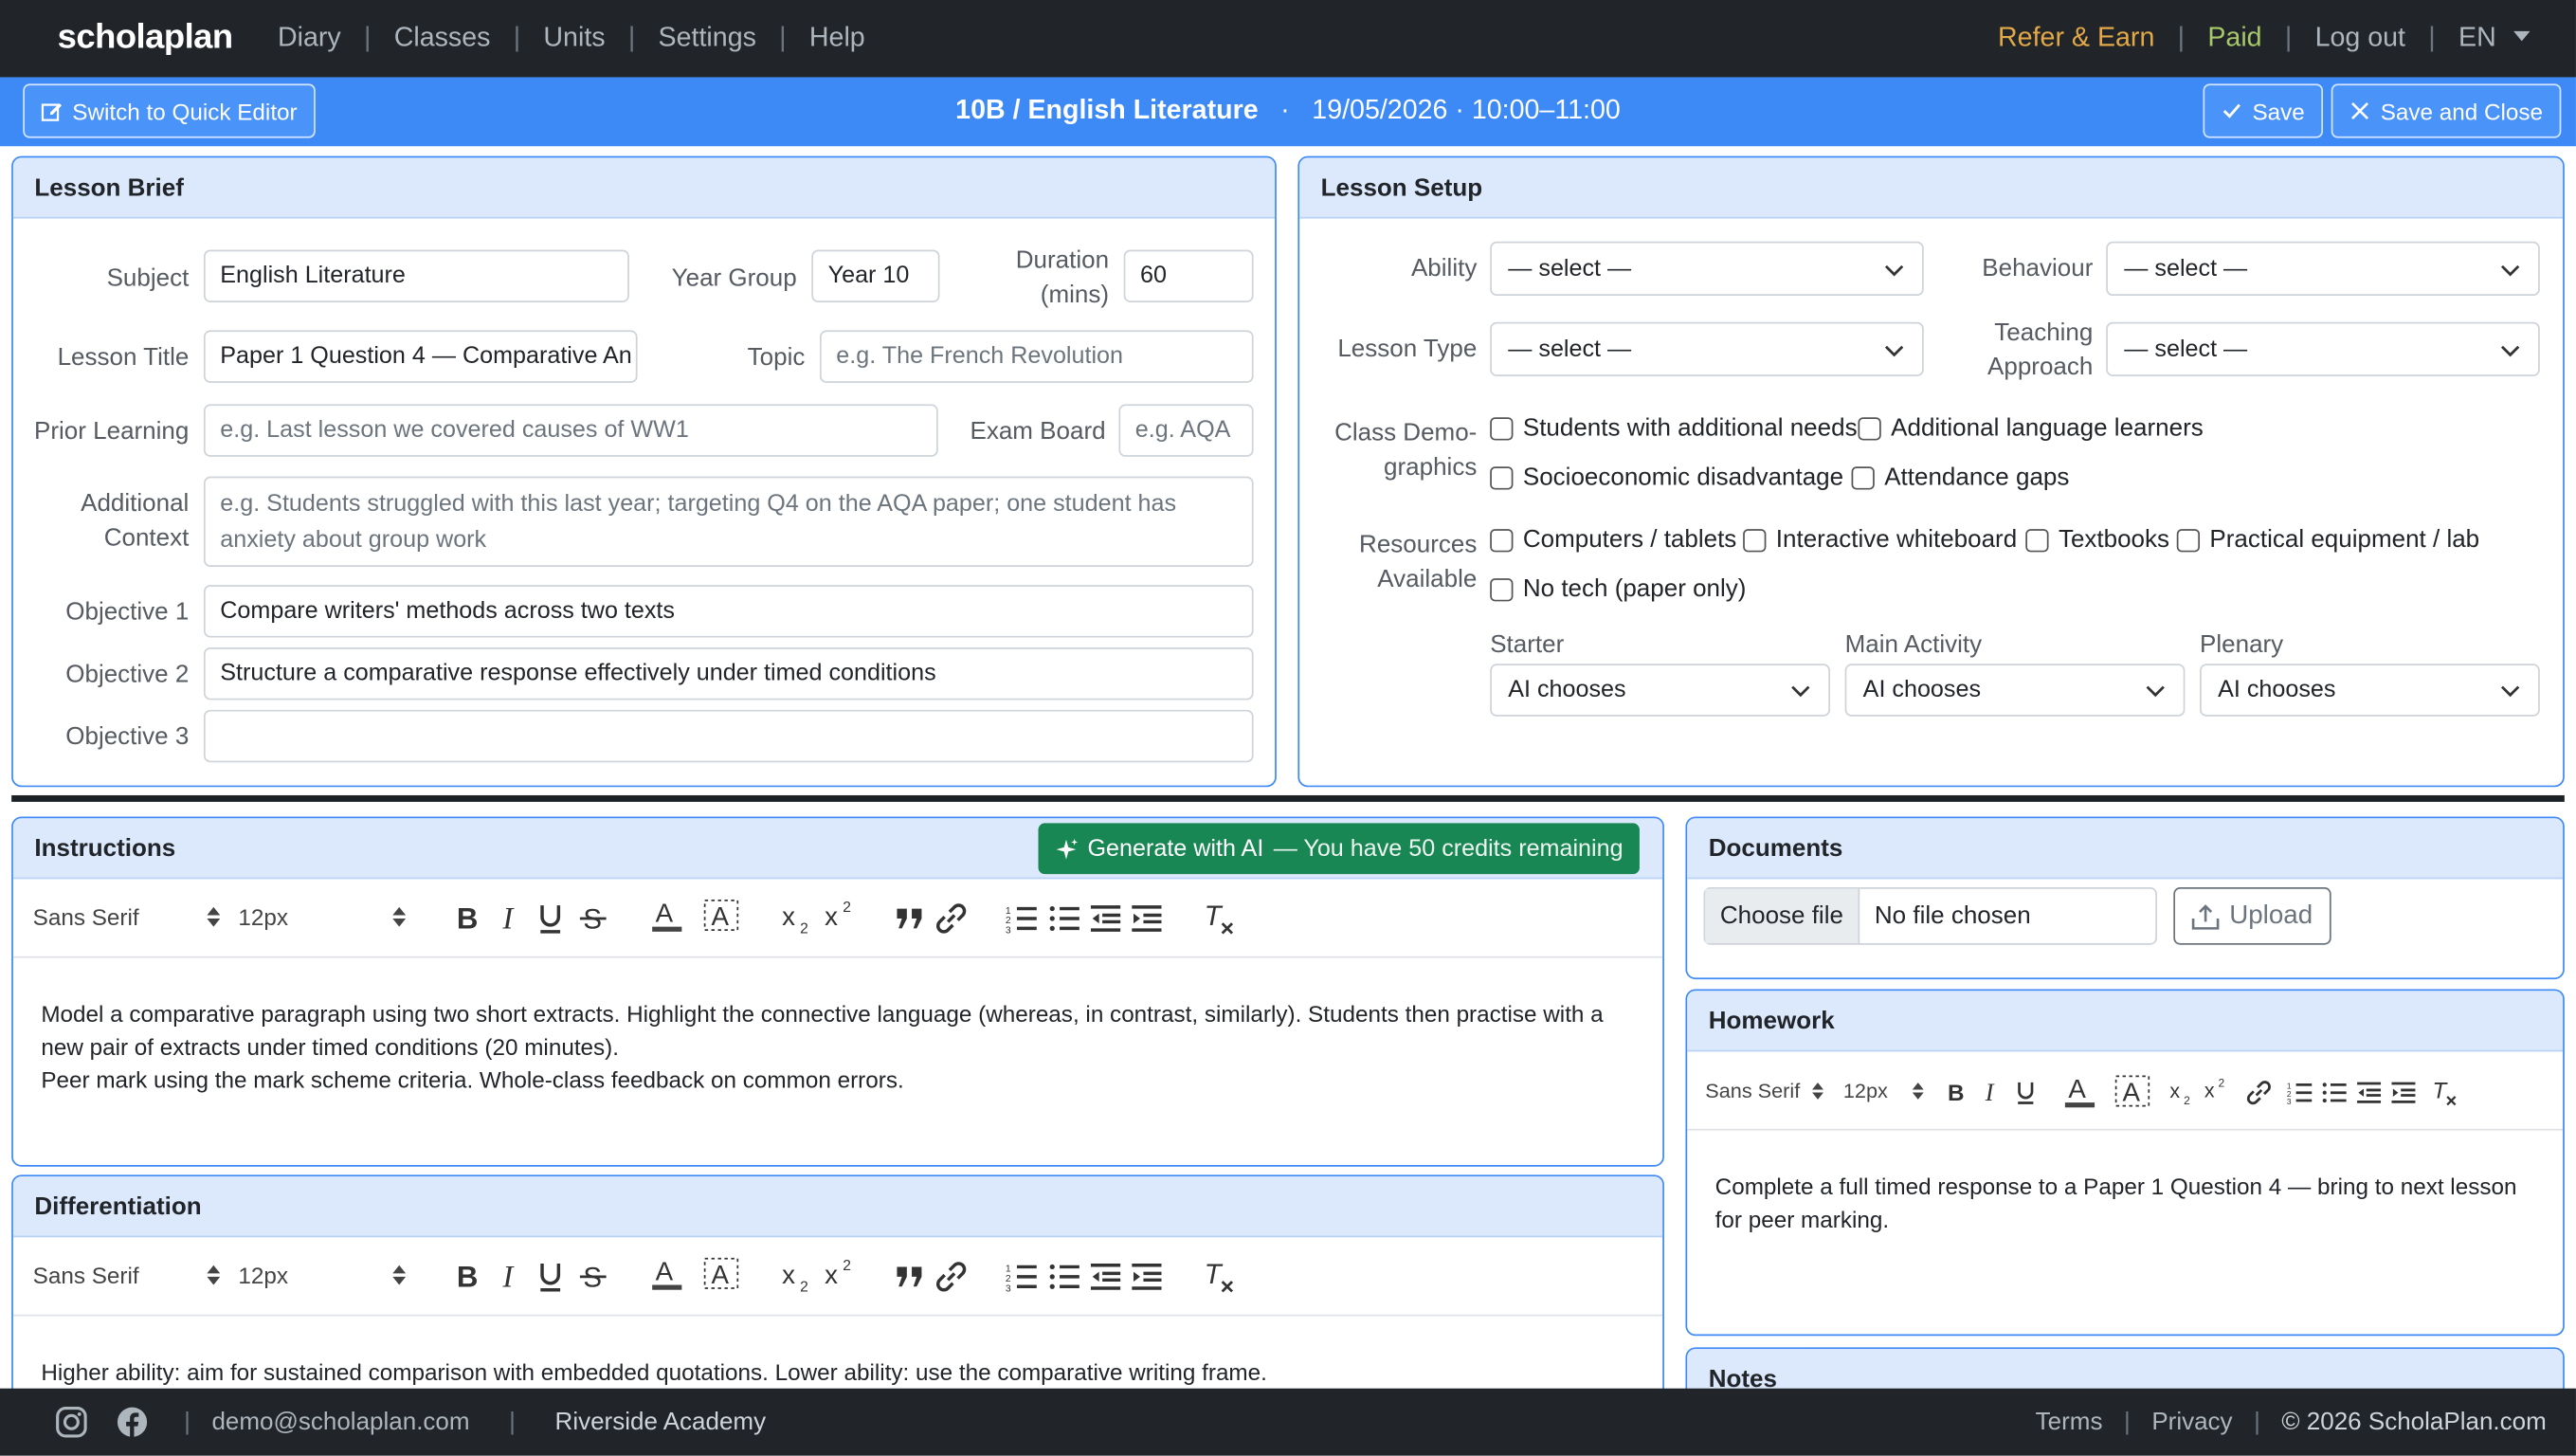 The height and width of the screenshot is (1456, 2576). What do you see at coordinates (2097, 540) in the screenshot?
I see `resource-textbooks-checkbox: Textbooks` at bounding box center [2097, 540].